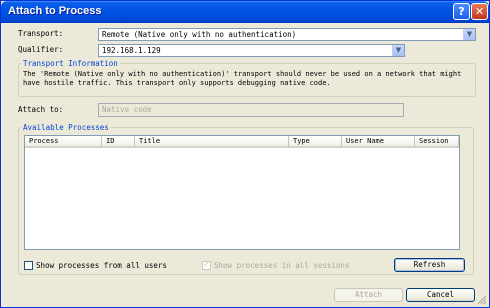  I want to click on attach-to-value: Native code, so click(127, 109).